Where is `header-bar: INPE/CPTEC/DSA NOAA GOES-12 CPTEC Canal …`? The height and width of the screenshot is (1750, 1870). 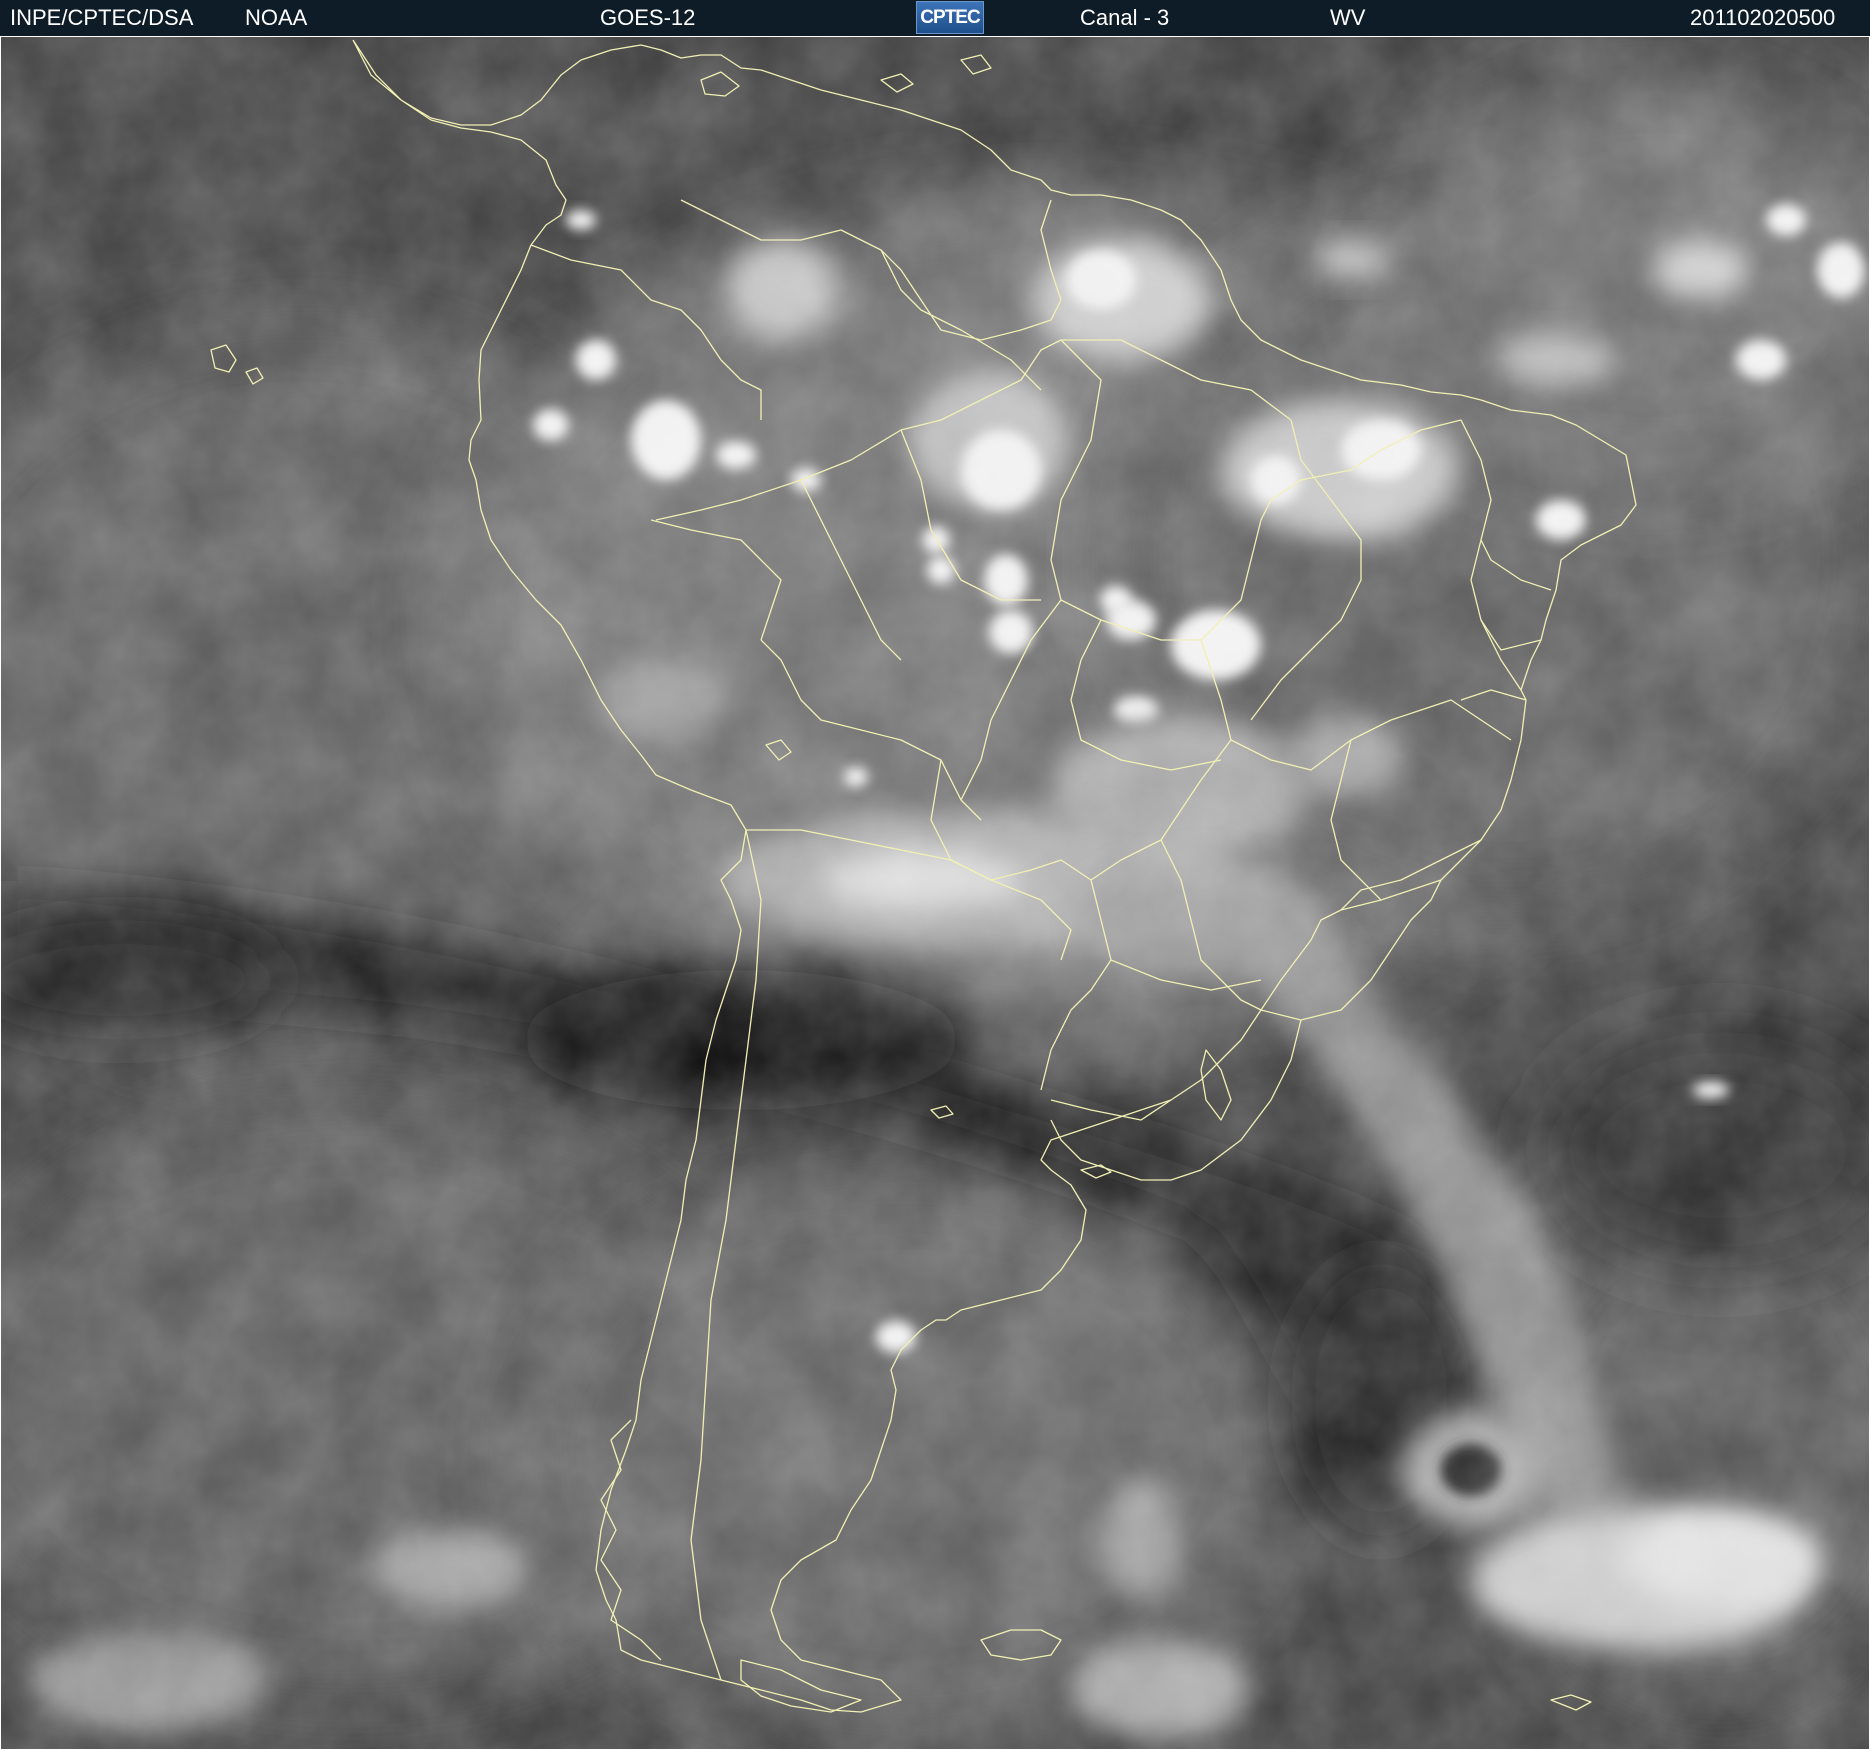
header-bar: INPE/CPTEC/DSA NOAA GOES-12 CPTEC Canal … is located at coordinates (935, 18).